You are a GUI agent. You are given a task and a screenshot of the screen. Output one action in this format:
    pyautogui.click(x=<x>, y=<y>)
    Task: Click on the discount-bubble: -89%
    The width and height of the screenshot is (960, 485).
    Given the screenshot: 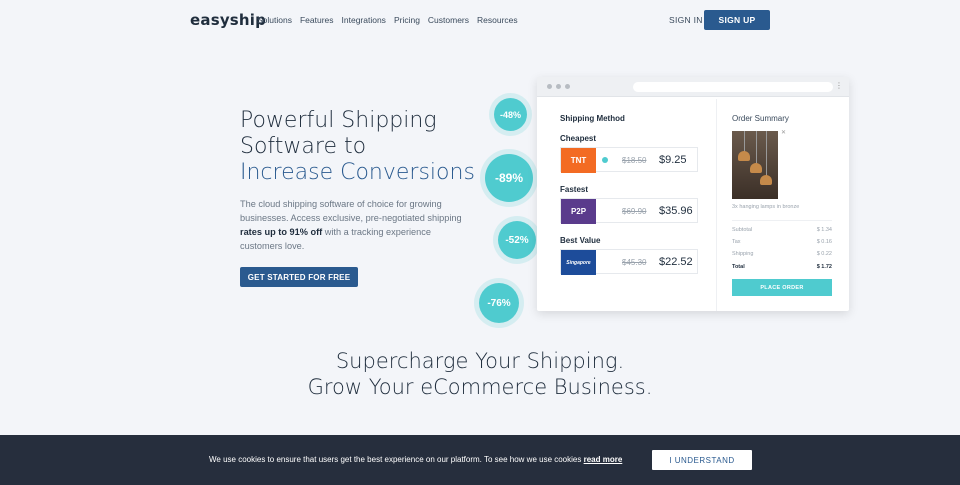 What is the action you would take?
    pyautogui.click(x=509, y=178)
    